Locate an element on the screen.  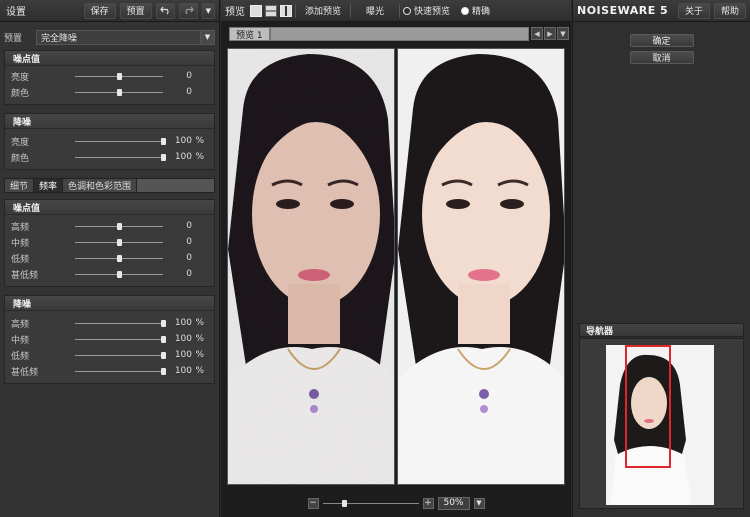
navigator-viewport-box is located at coordinates (648, 406).